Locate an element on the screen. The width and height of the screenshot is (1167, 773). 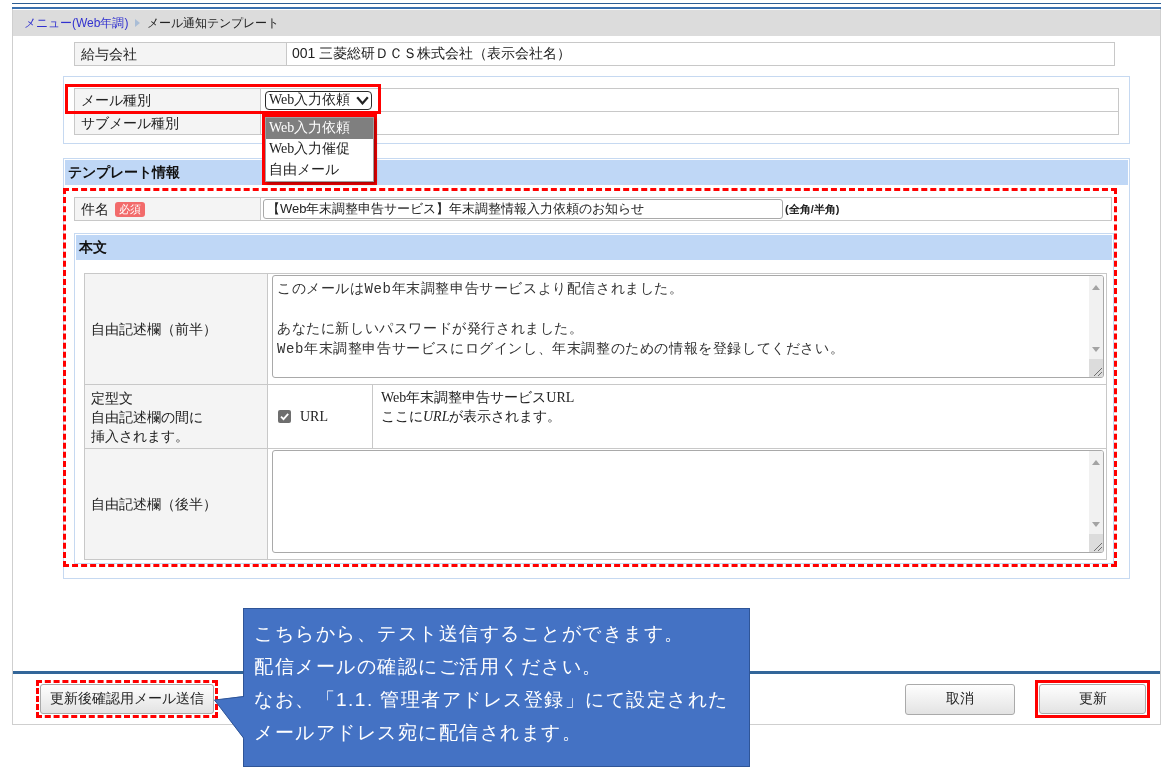
chevron-down-icon is located at coordinates (362, 100).